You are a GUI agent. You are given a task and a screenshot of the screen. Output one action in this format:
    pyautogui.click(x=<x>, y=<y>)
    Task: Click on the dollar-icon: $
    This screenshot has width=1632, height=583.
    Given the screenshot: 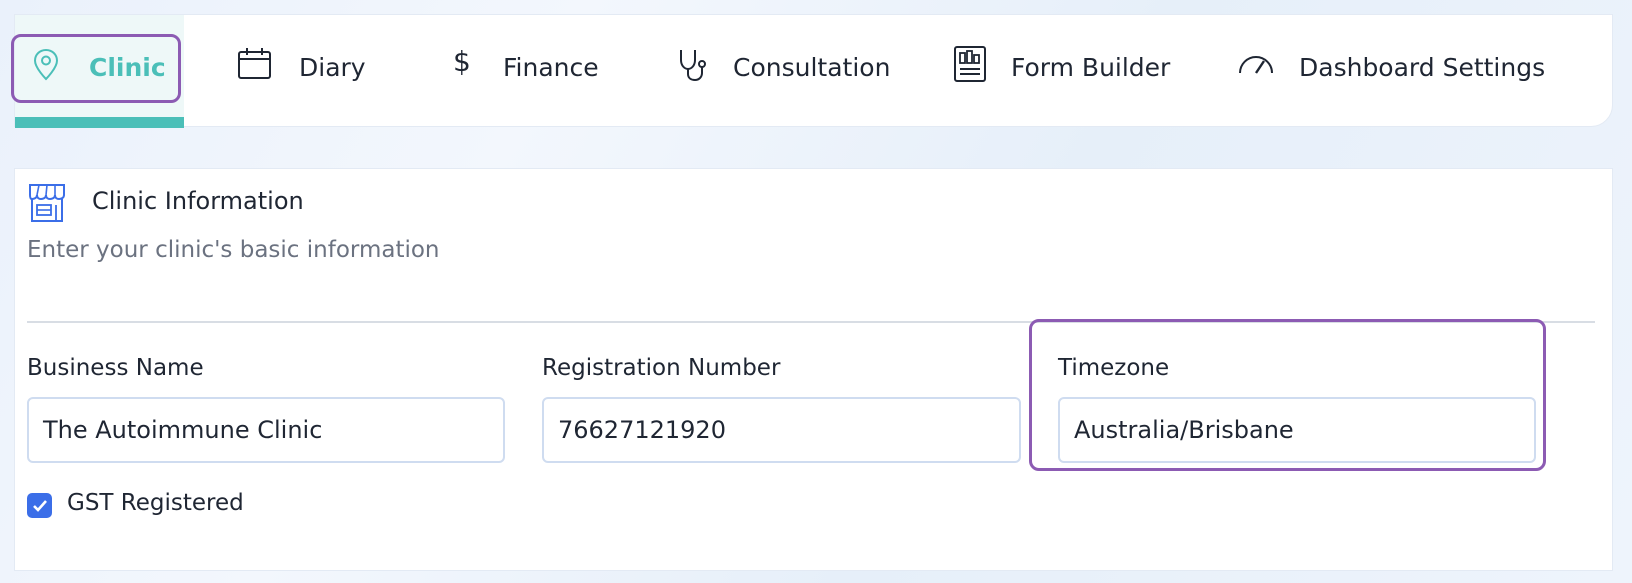 What is the action you would take?
    pyautogui.click(x=462, y=61)
    